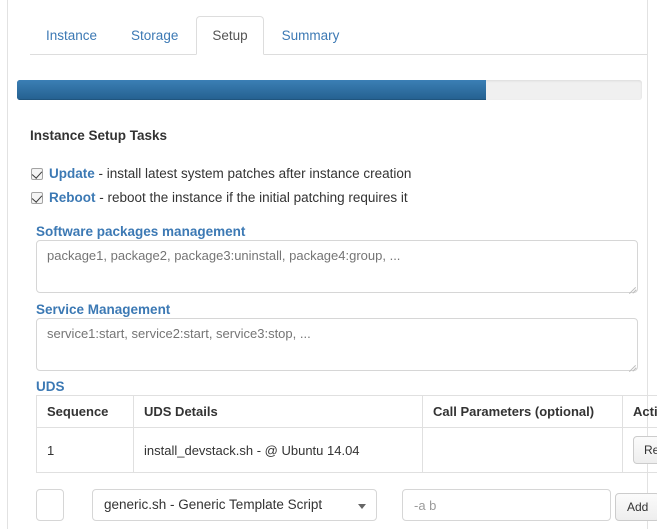  I want to click on script-select: generic.sh - Generic Template Script, so click(234, 505).